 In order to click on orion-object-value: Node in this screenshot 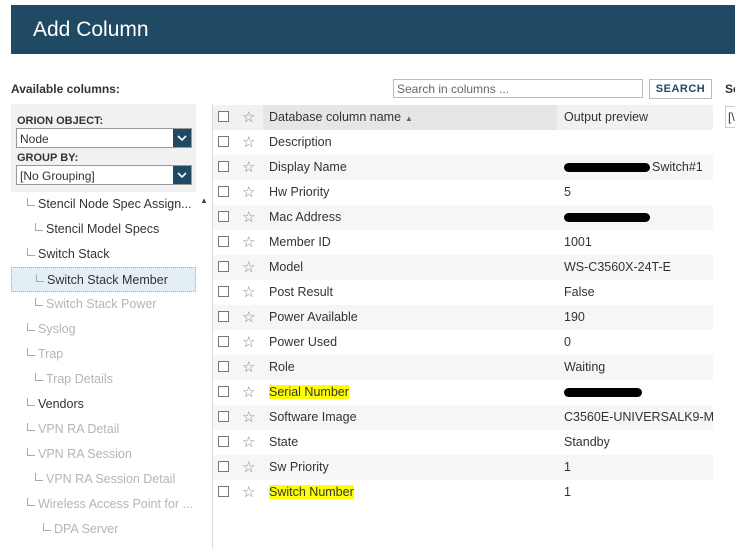, I will do `click(34, 139)`.